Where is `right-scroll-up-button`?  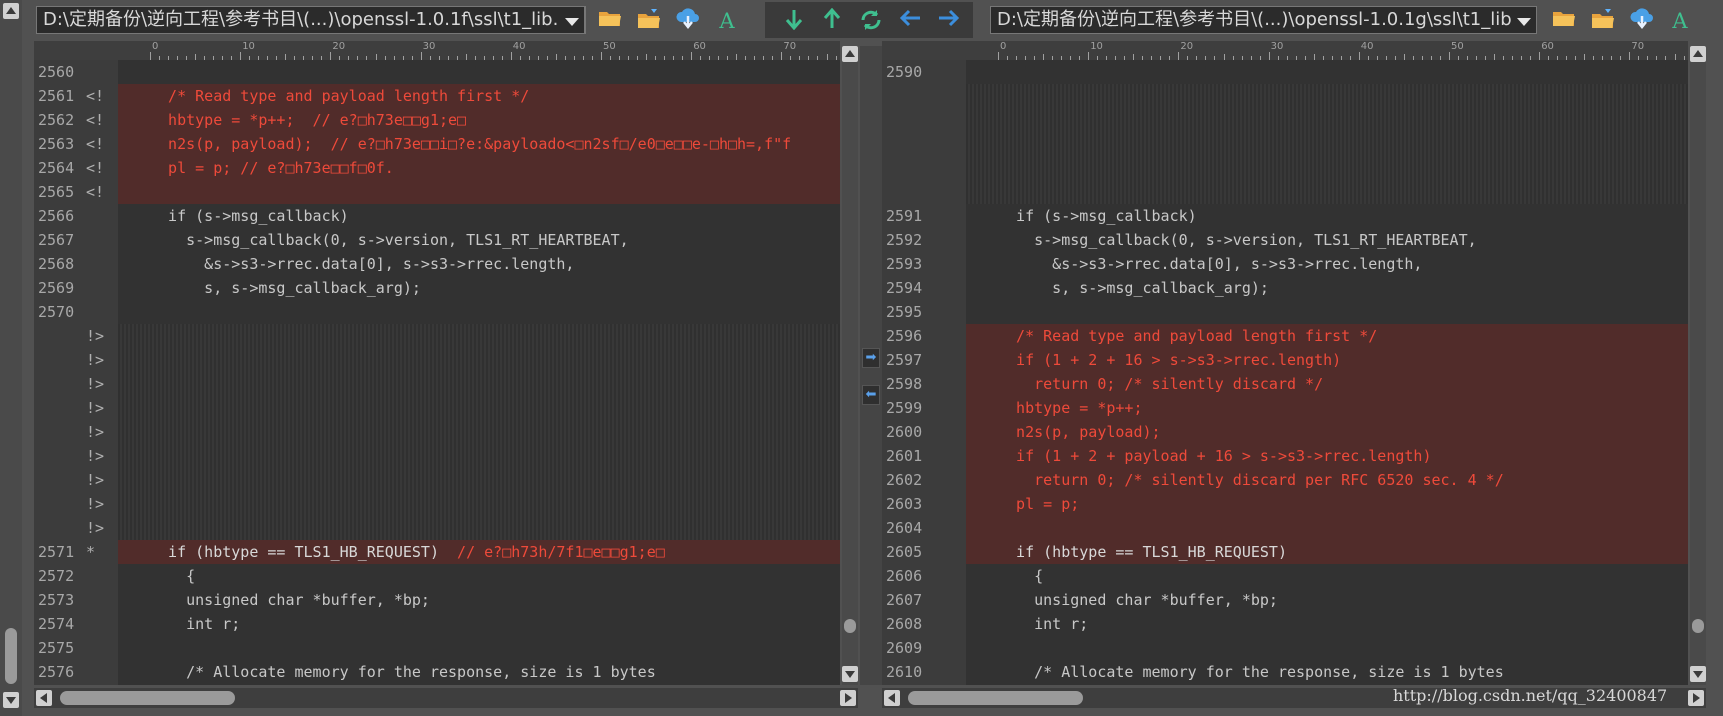 right-scroll-up-button is located at coordinates (1698, 54).